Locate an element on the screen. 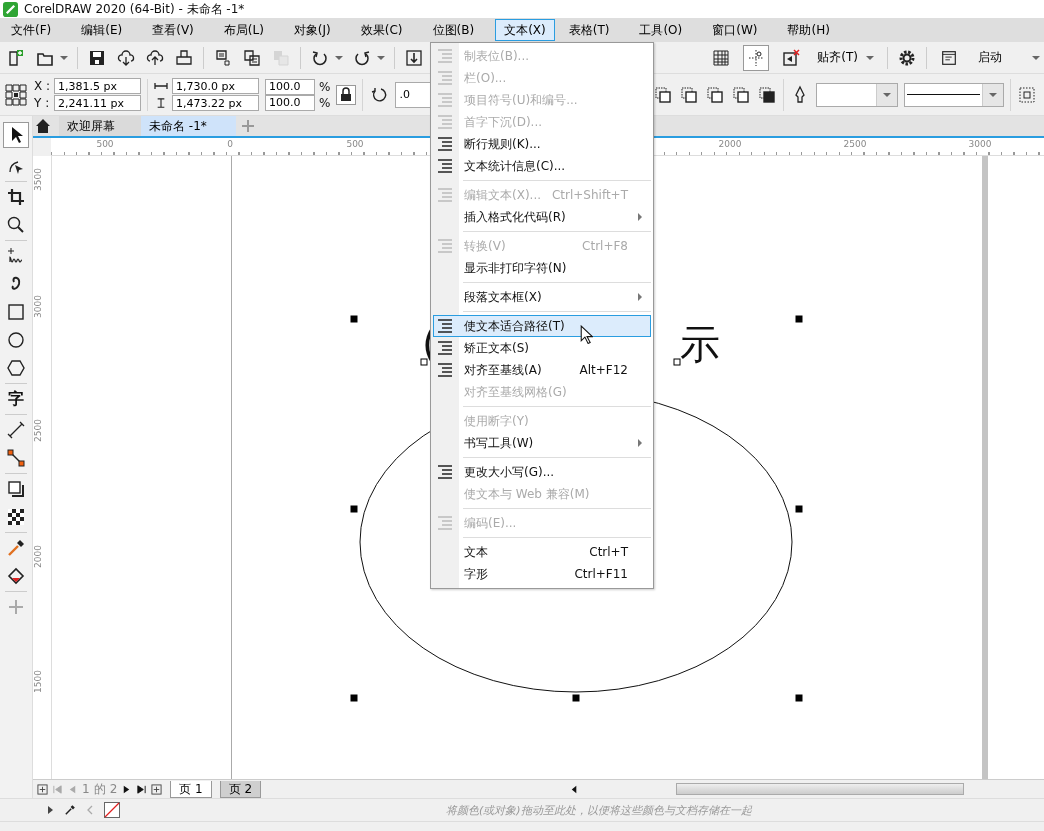 The image size is (1044, 831). ruler-label: 0 is located at coordinates (230, 144).